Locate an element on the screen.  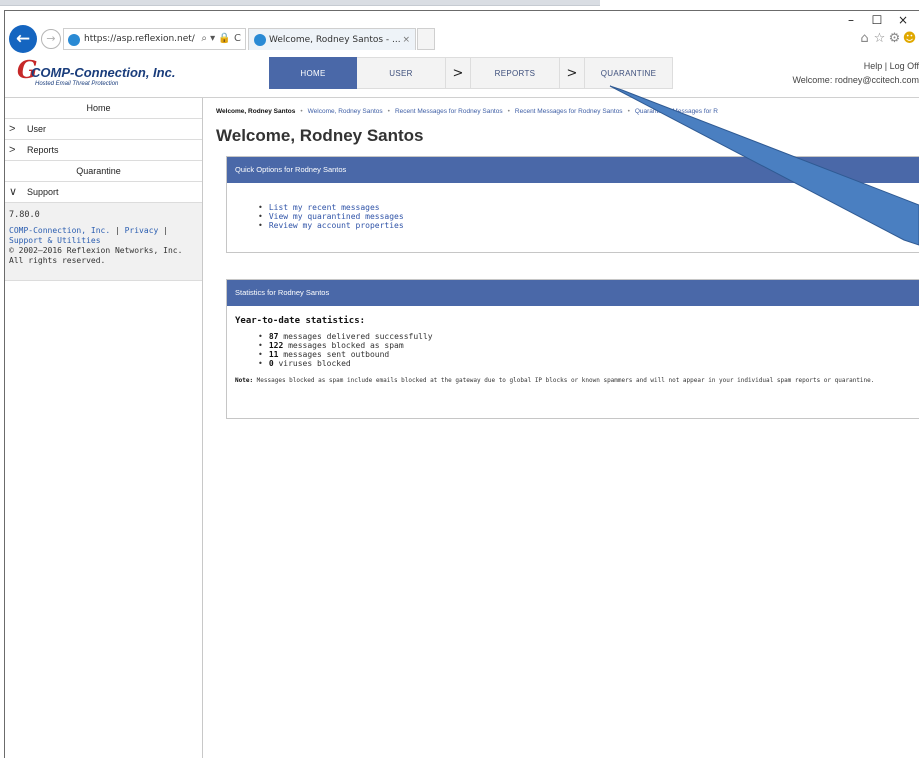
list-item: 0 viruses blocked is located at coordinates (588, 363).